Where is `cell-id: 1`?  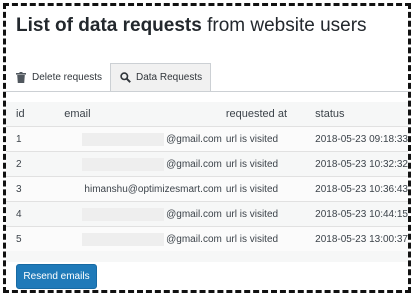
cell-id: 1 is located at coordinates (34, 139).